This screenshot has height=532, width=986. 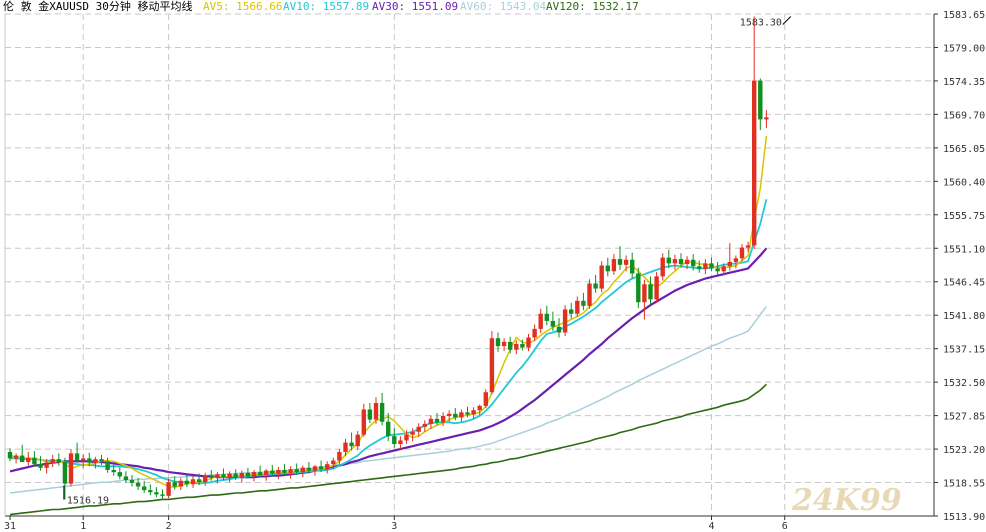 What do you see at coordinates (10, 526) in the screenshot?
I see `x-tick-label: 31` at bounding box center [10, 526].